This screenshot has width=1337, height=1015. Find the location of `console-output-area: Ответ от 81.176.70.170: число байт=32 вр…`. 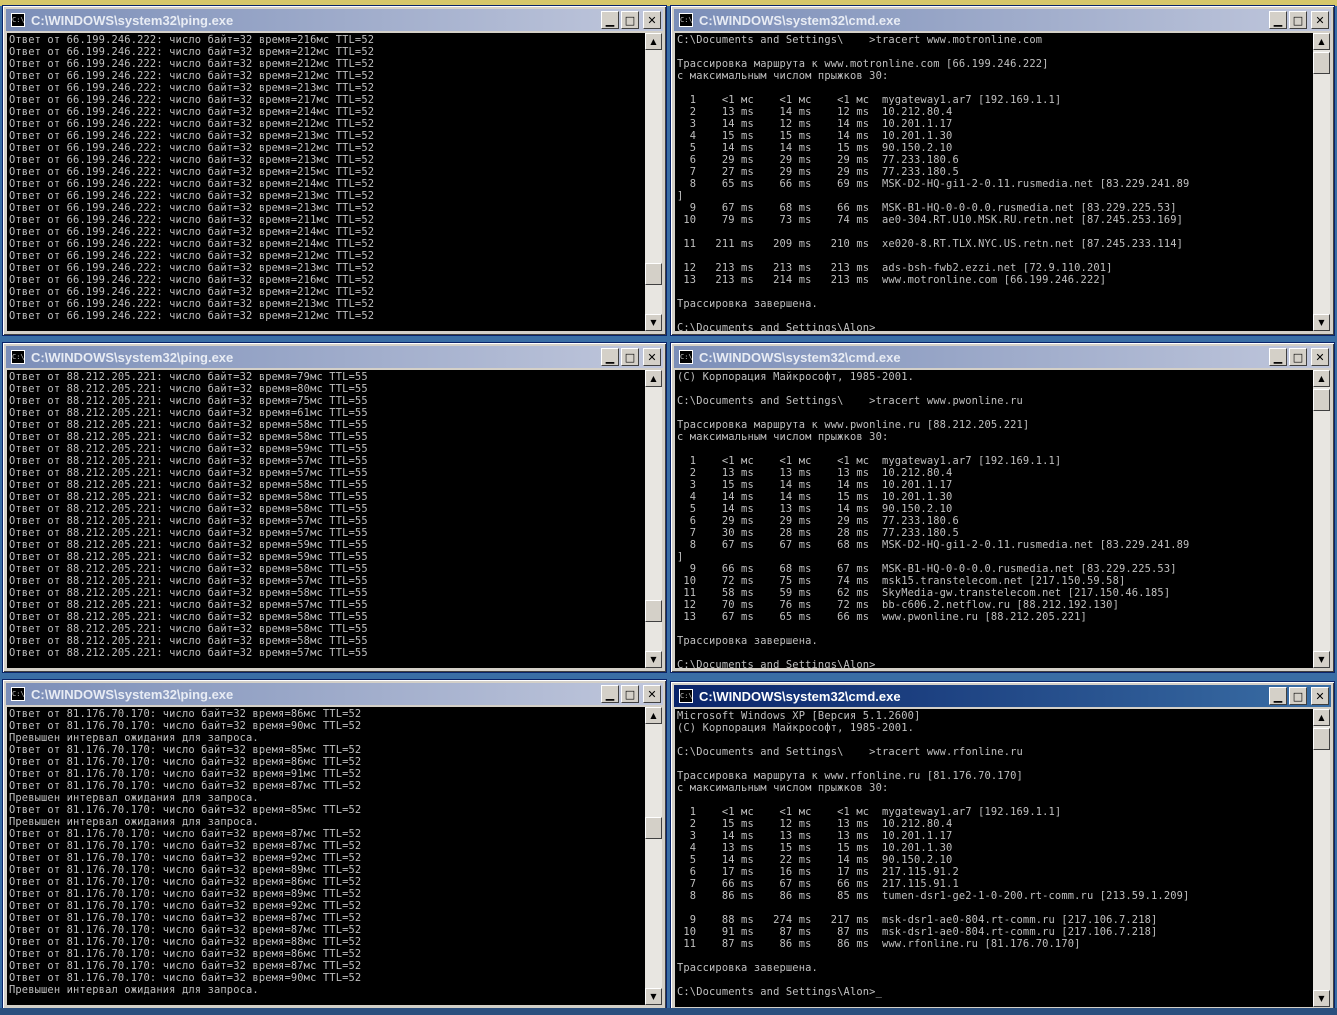

console-output-area: Ответ от 81.176.70.170: число байт=32 вр… is located at coordinates (326, 856).